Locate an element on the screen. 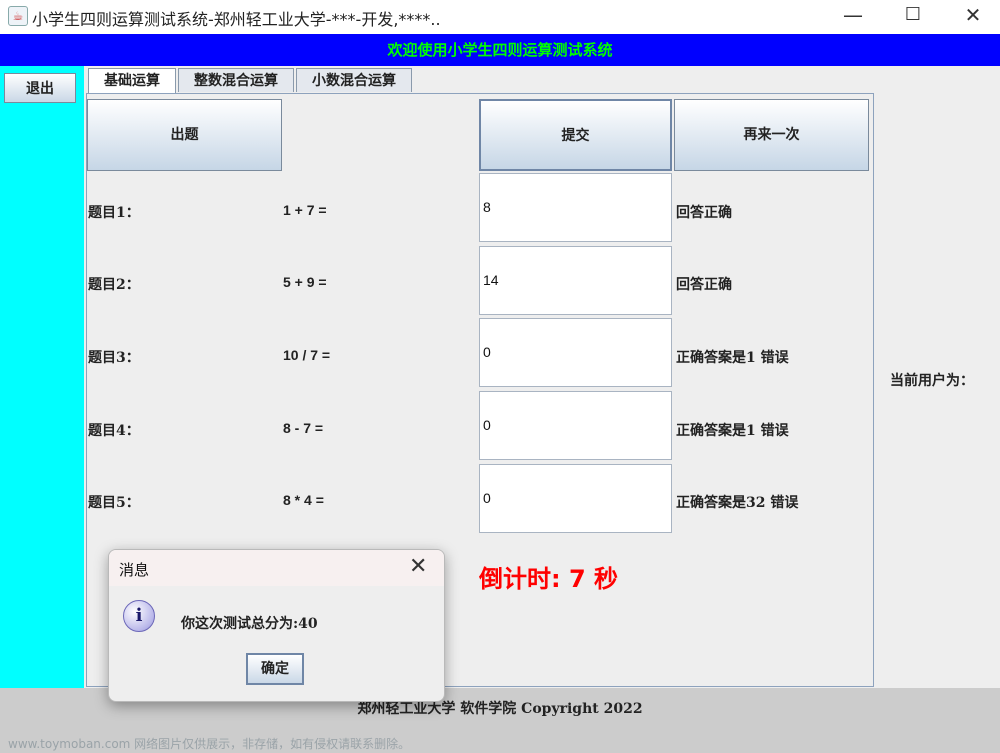 The width and height of the screenshot is (1000, 753). close-button: ✕ is located at coordinates (973, 16).